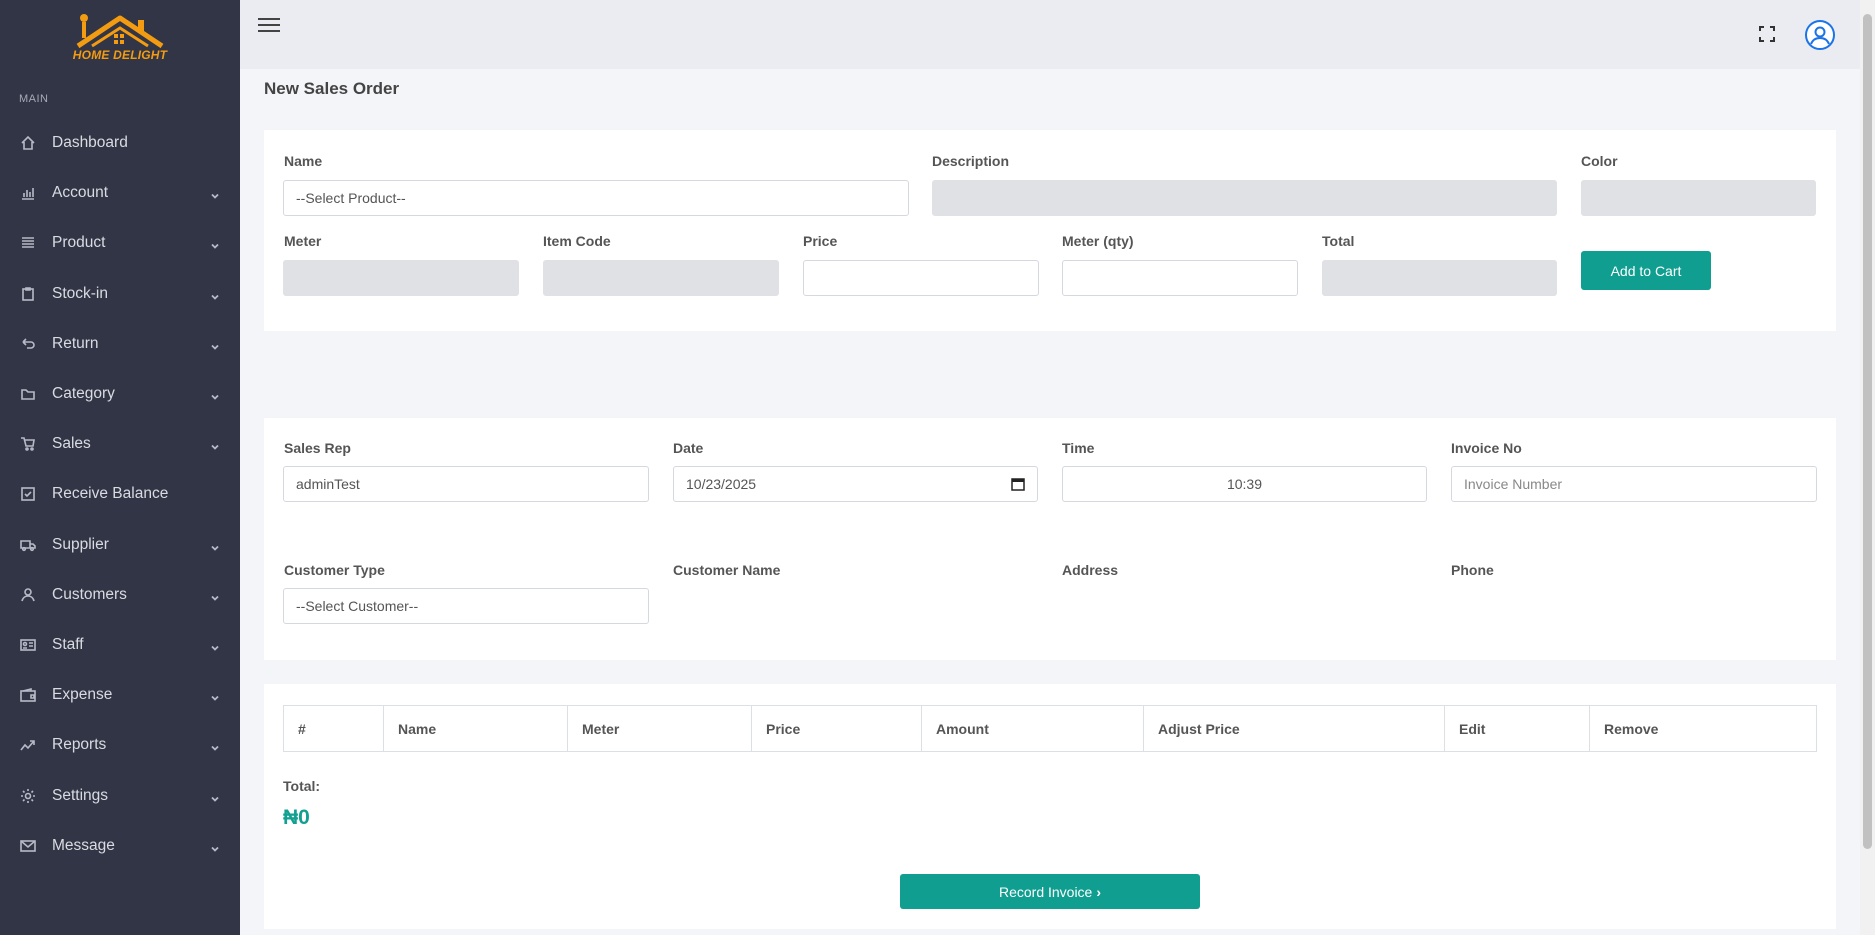 This screenshot has width=1875, height=935. I want to click on phone-label: Phone, so click(1472, 570).